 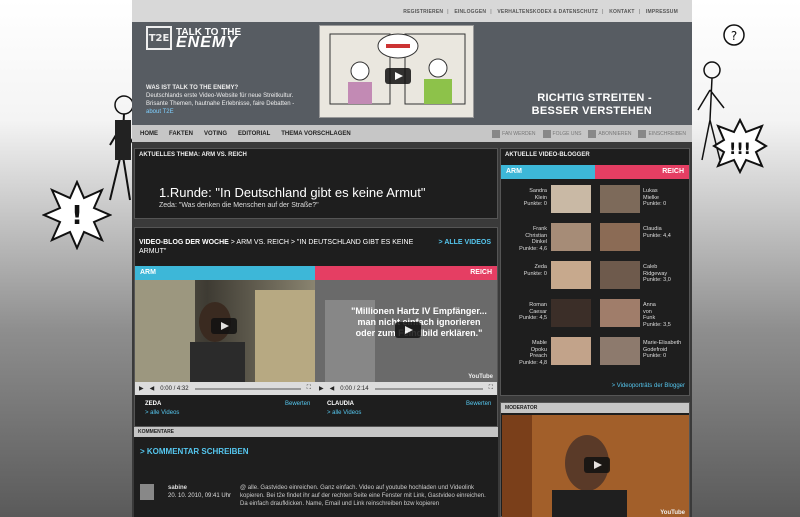 What do you see at coordinates (524, 237) in the screenshot?
I see `blogger-name: Frank Christian Dinkel Punkte: 4,6` at bounding box center [524, 237].